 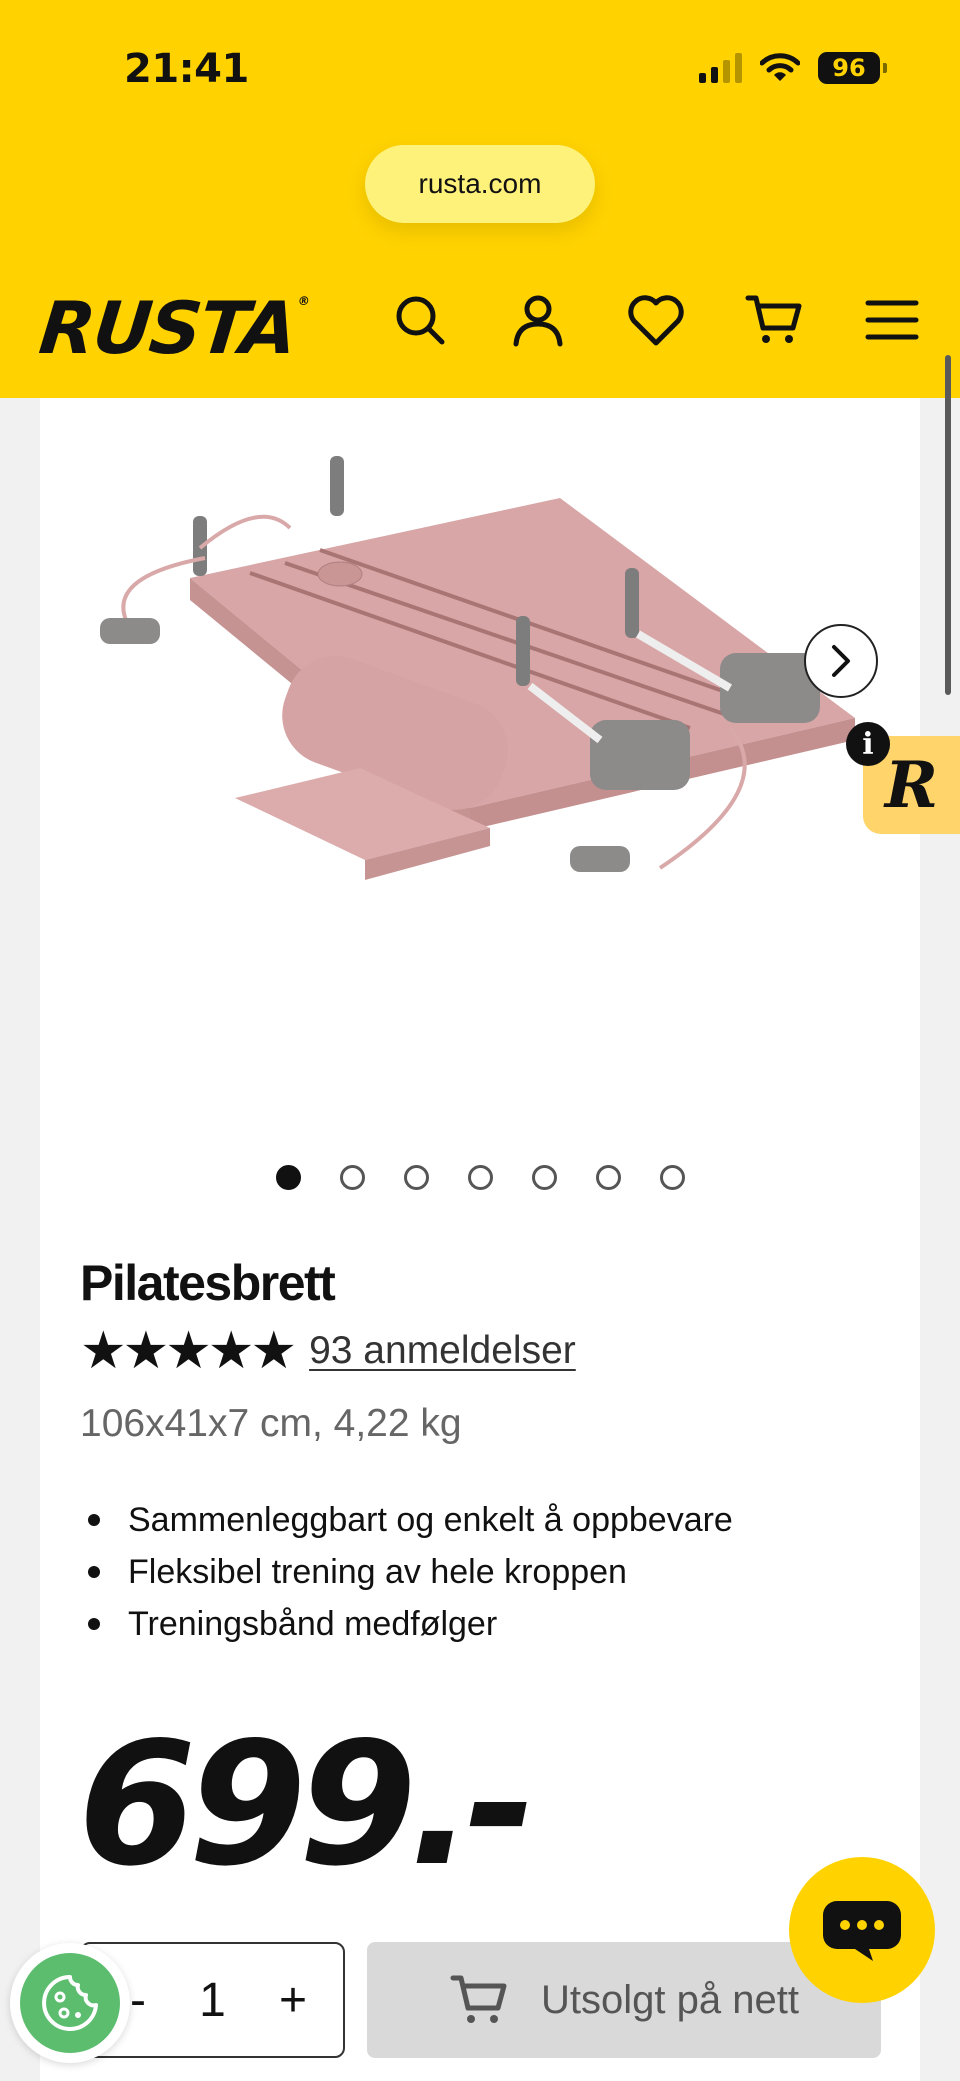 What do you see at coordinates (780, 67) in the screenshot?
I see `wifi-icon` at bounding box center [780, 67].